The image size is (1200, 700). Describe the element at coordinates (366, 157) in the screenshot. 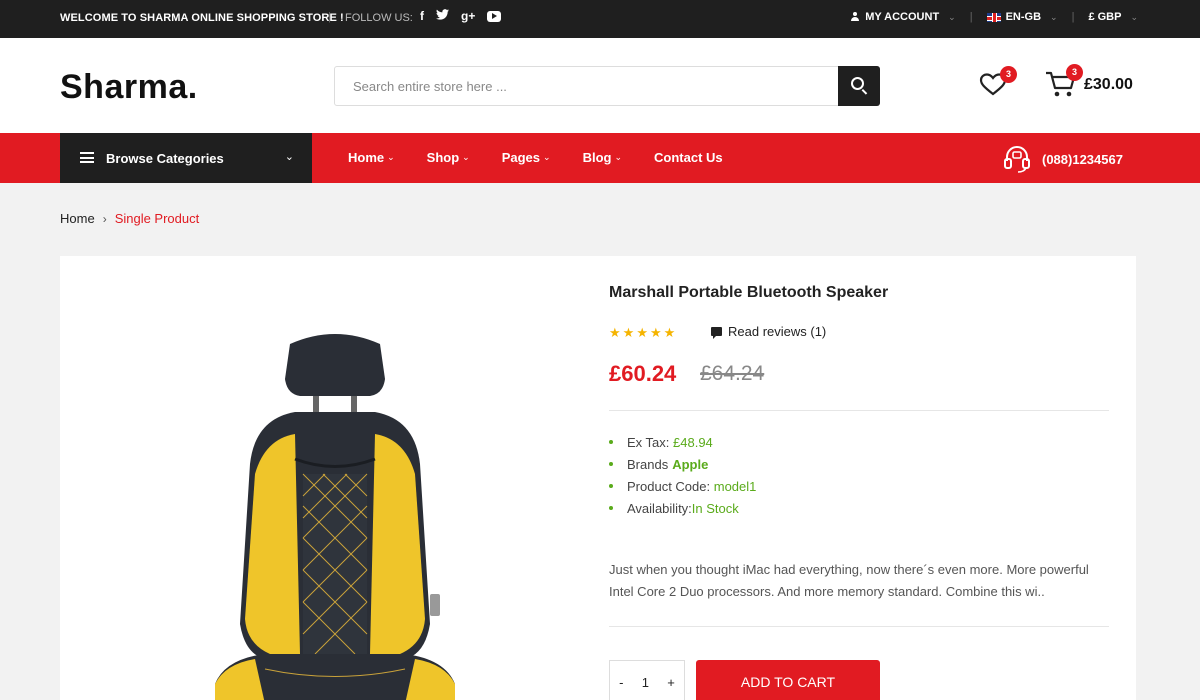

I see `nav-item-label: Home` at that location.